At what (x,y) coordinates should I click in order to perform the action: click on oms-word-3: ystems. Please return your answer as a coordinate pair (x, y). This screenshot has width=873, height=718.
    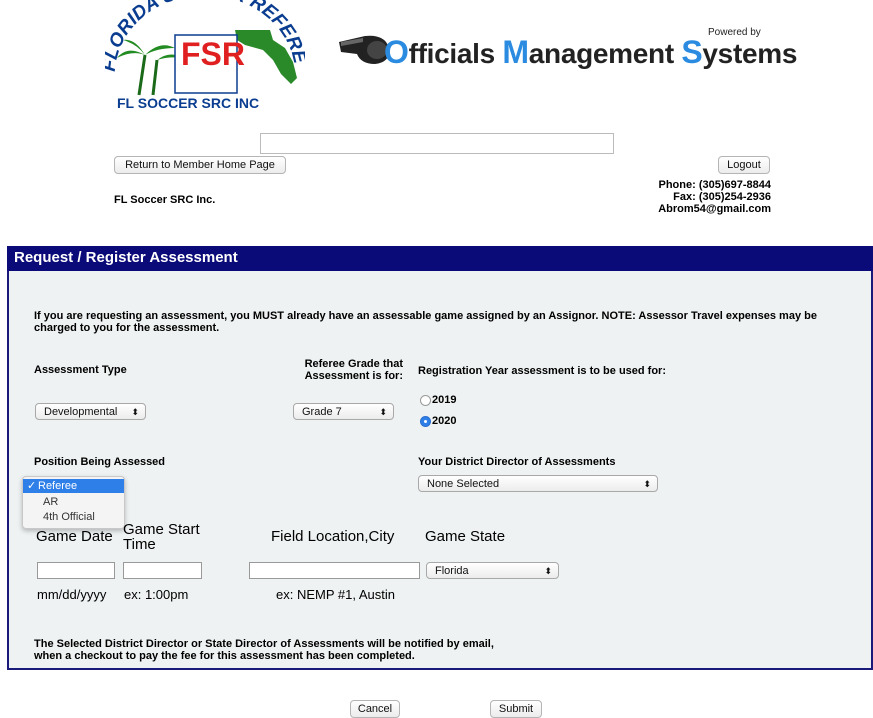
    Looking at the image, I should click on (750, 53).